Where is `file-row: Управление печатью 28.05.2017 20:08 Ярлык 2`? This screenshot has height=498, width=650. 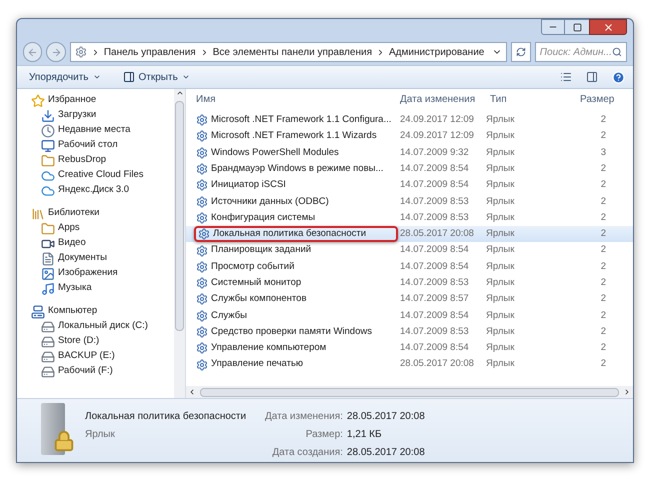
file-row: Управление печатью 28.05.2017 20:08 Ярлык 2 is located at coordinates (409, 364).